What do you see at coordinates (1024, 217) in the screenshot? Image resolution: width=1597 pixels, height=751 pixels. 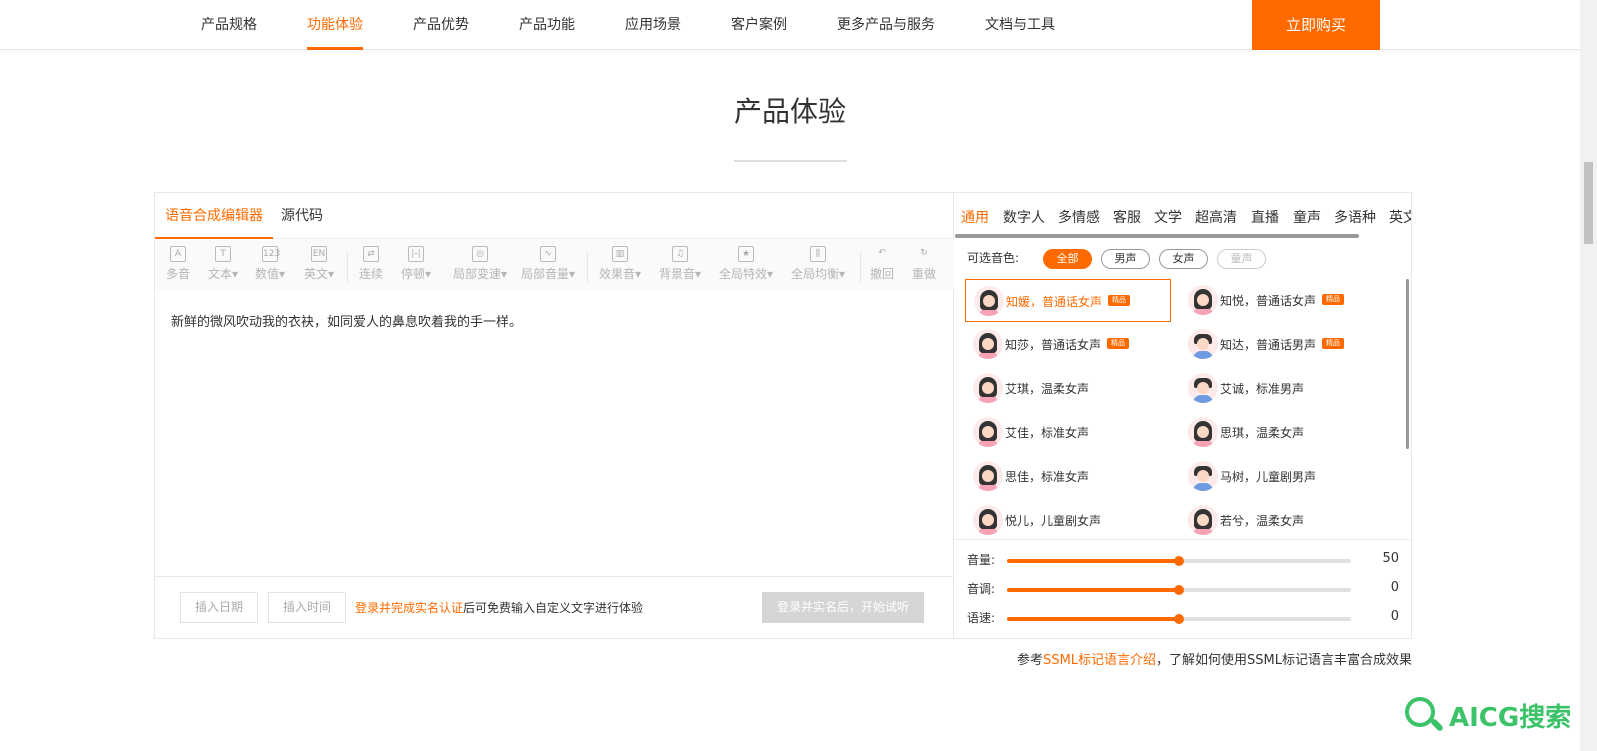 I see `voice-tab-digital-human: 数字人` at bounding box center [1024, 217].